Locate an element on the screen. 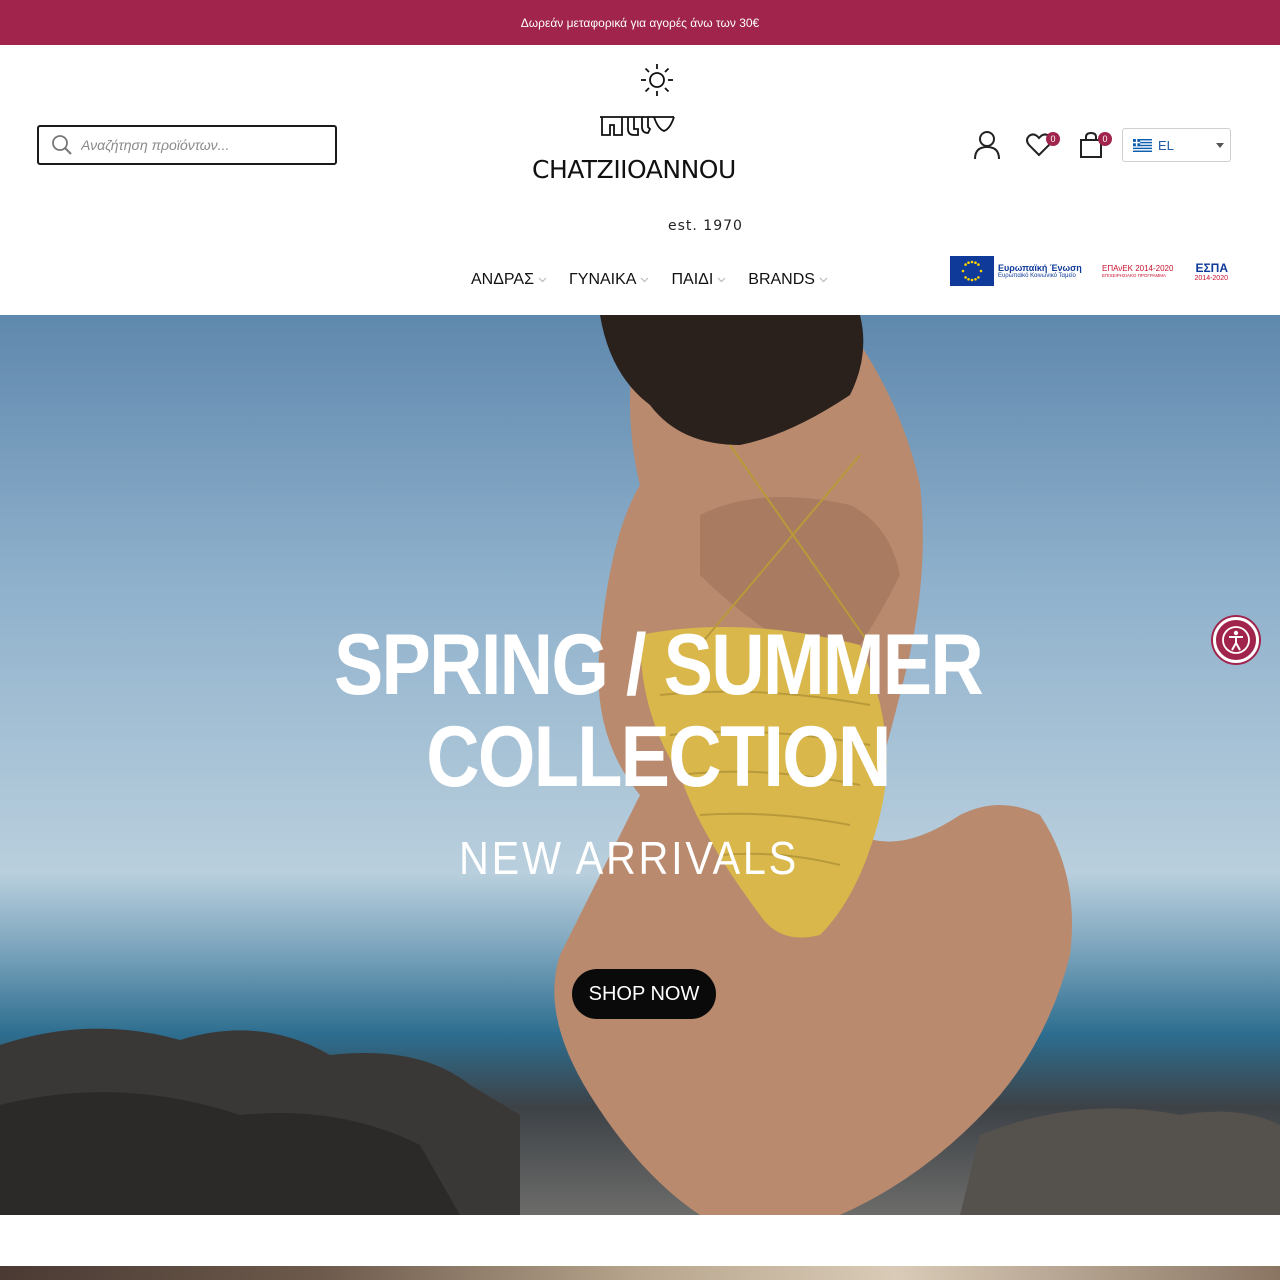 This screenshot has height=1280, width=1280. accessibility-icon is located at coordinates (1236, 640).